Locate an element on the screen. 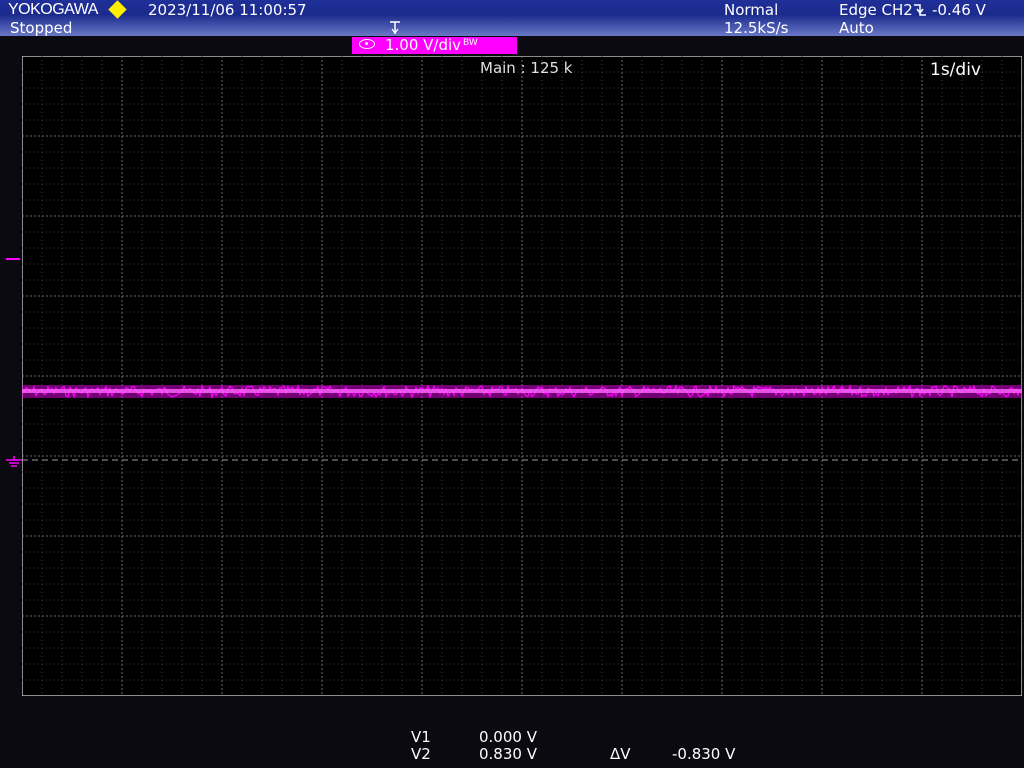 The height and width of the screenshot is (768, 1024). channel-trace is located at coordinates (522, 392).